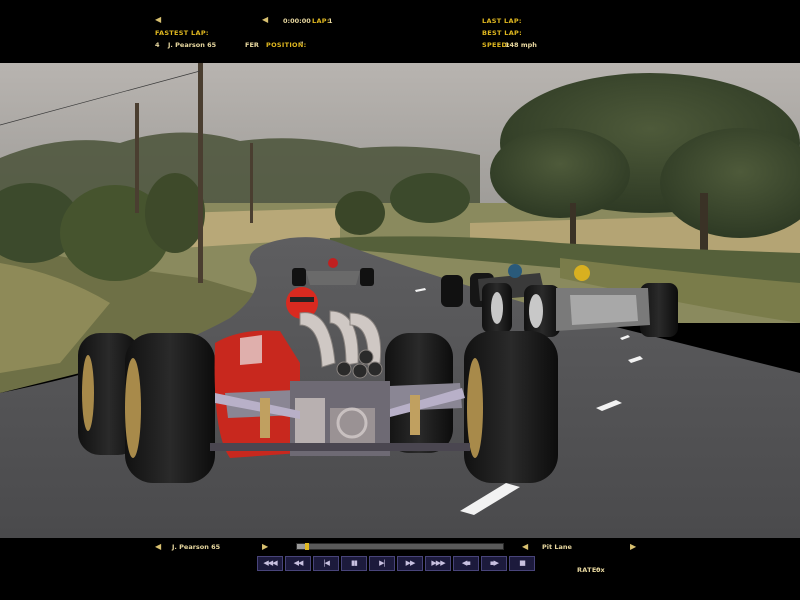 The width and height of the screenshot is (800, 600). Describe the element at coordinates (438, 563) in the screenshot. I see `skip-to-end-button: ▶▶▶` at that location.